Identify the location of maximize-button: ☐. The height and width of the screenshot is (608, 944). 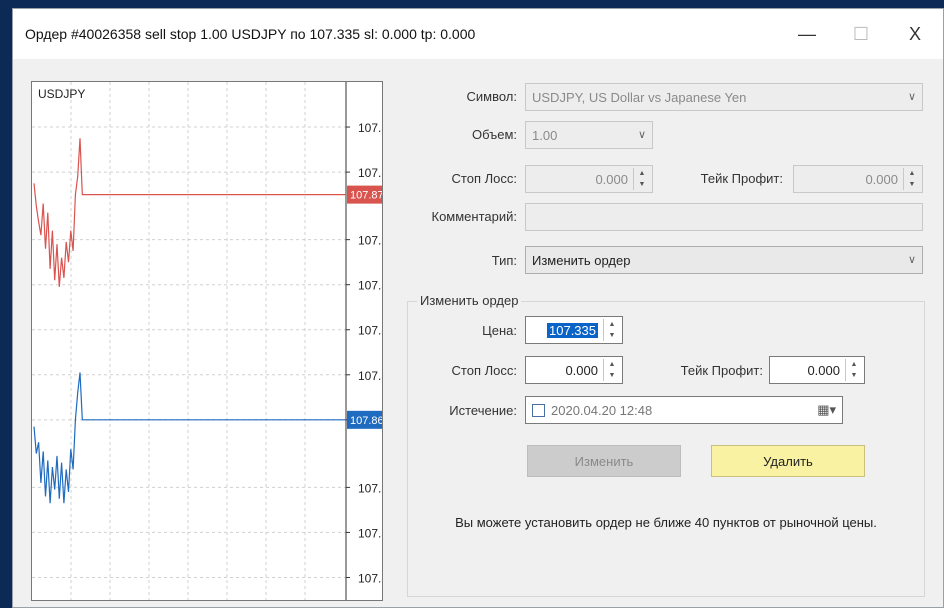
(861, 34).